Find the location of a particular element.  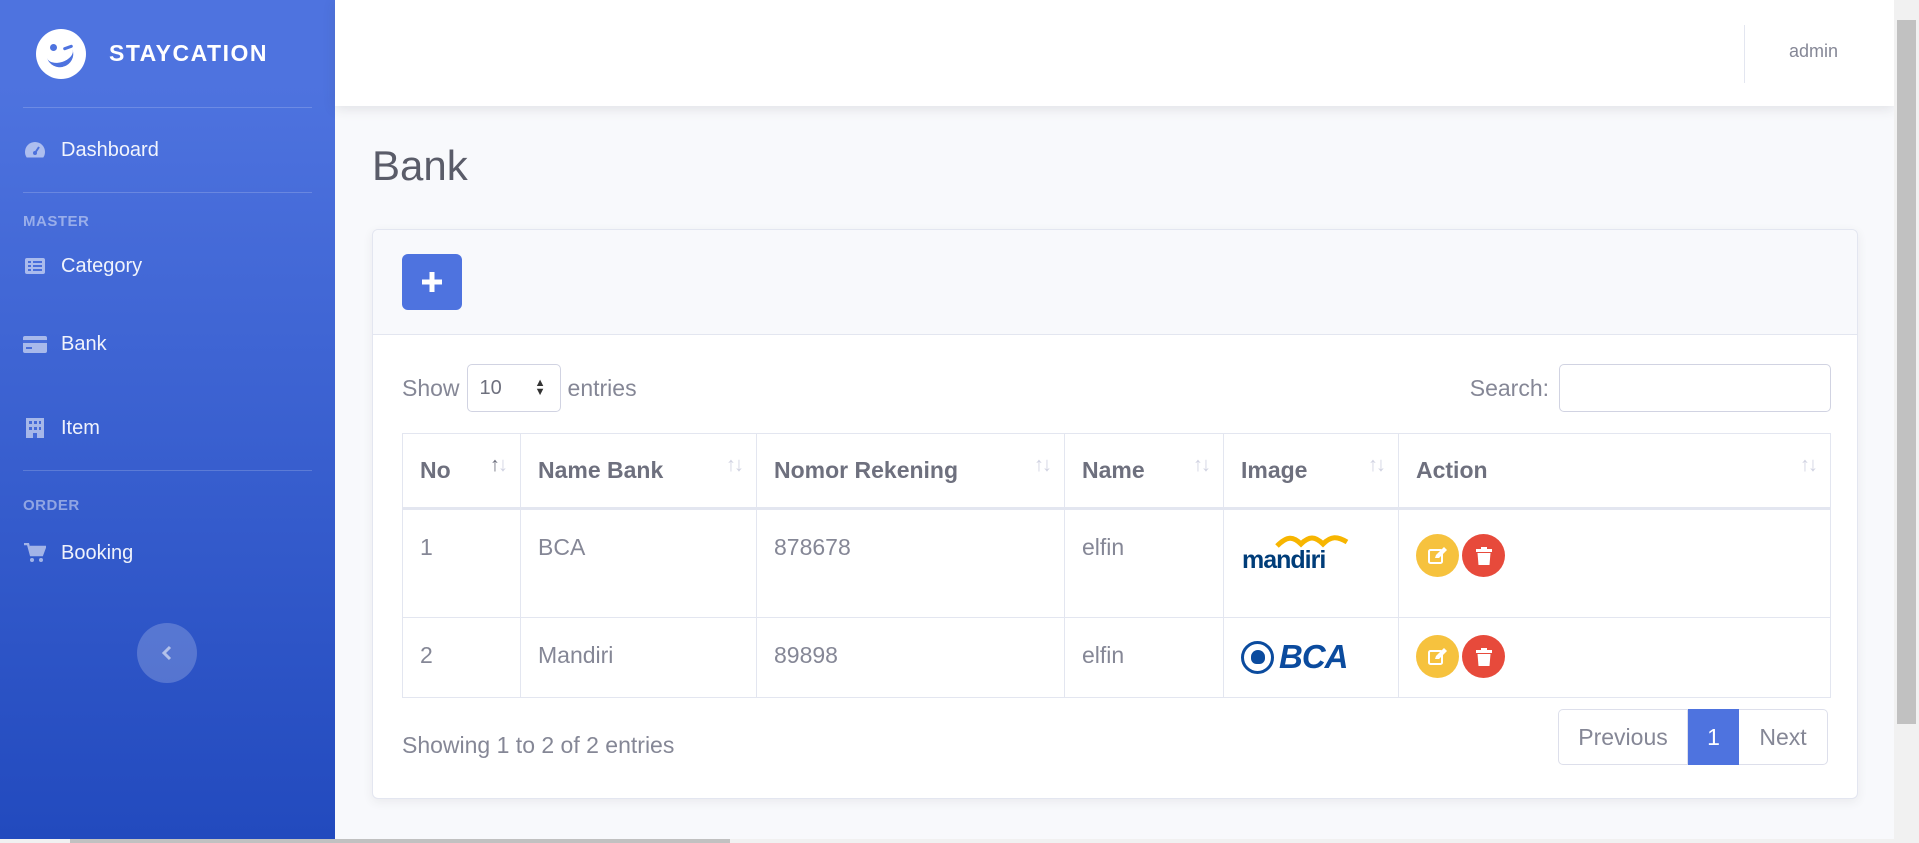

page-title: Bank is located at coordinates (420, 165).